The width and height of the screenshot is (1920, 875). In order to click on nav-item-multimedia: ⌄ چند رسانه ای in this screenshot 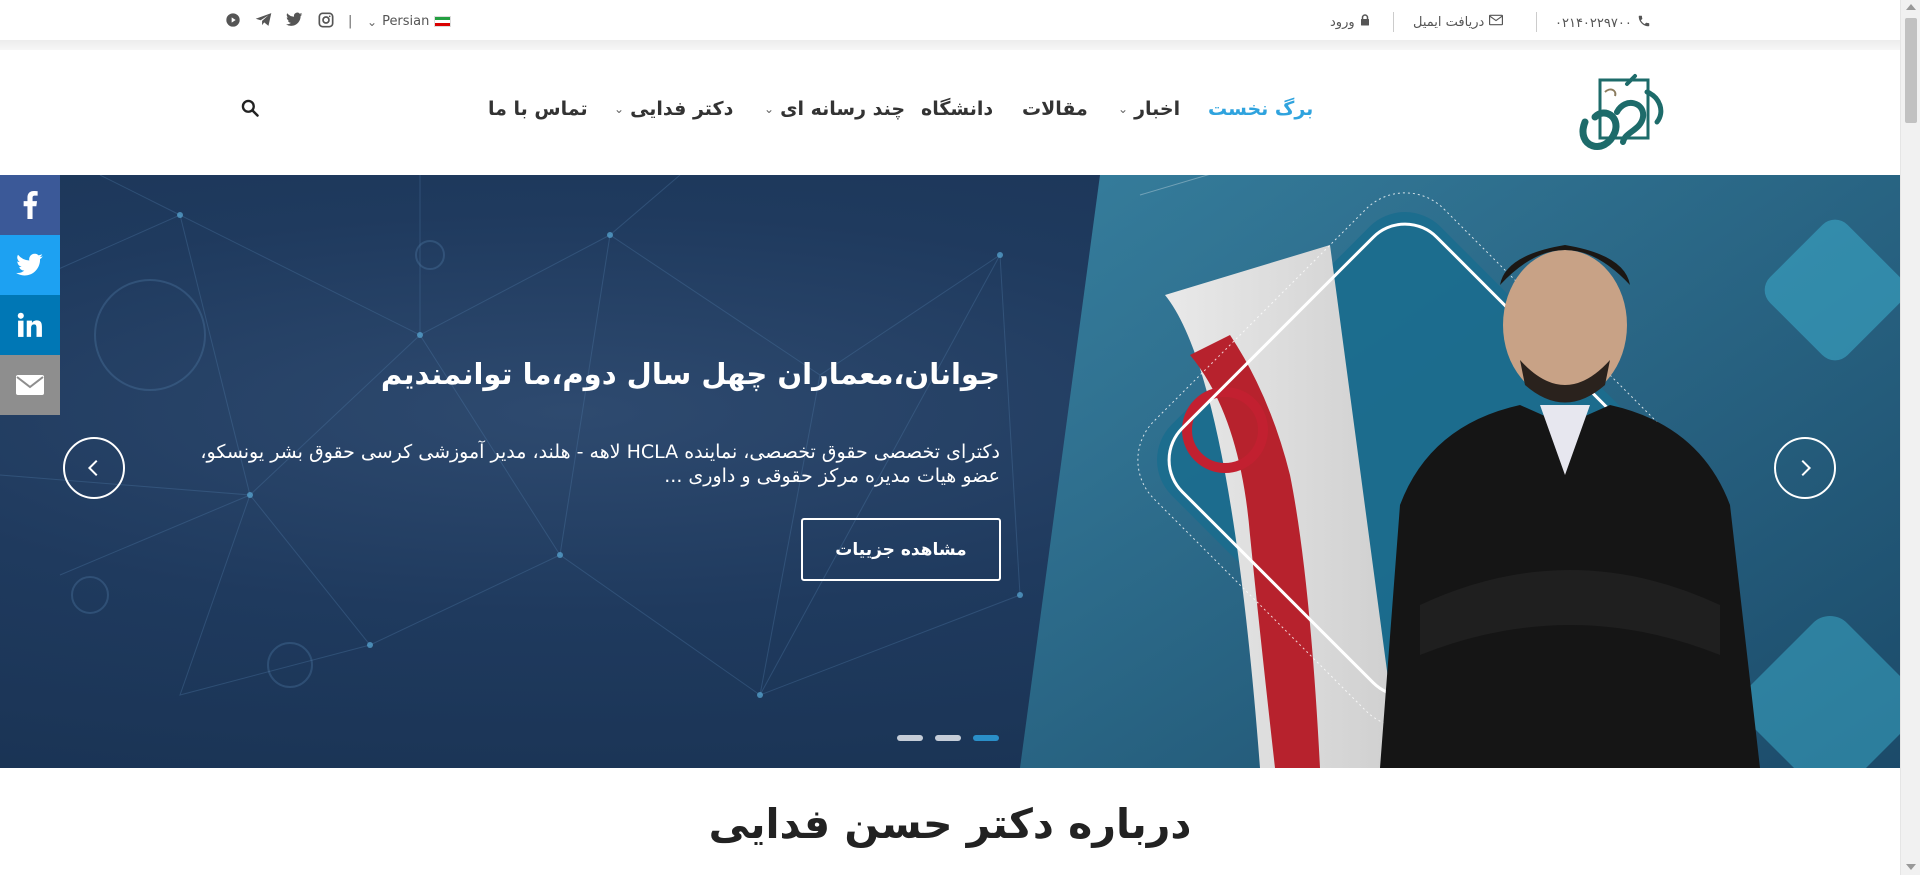, I will do `click(834, 109)`.